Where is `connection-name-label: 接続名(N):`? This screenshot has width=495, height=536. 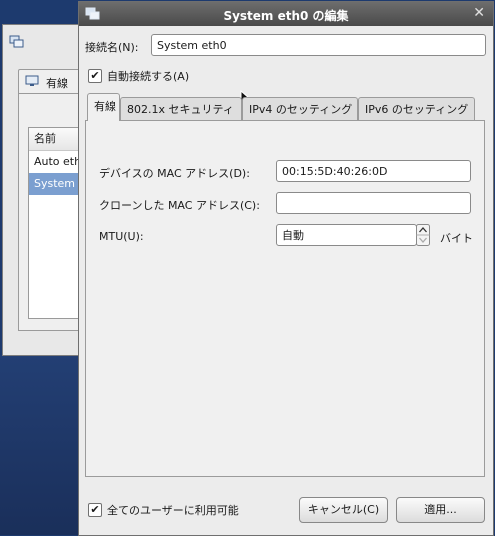
connection-name-label: 接続名(N): is located at coordinates (112, 47).